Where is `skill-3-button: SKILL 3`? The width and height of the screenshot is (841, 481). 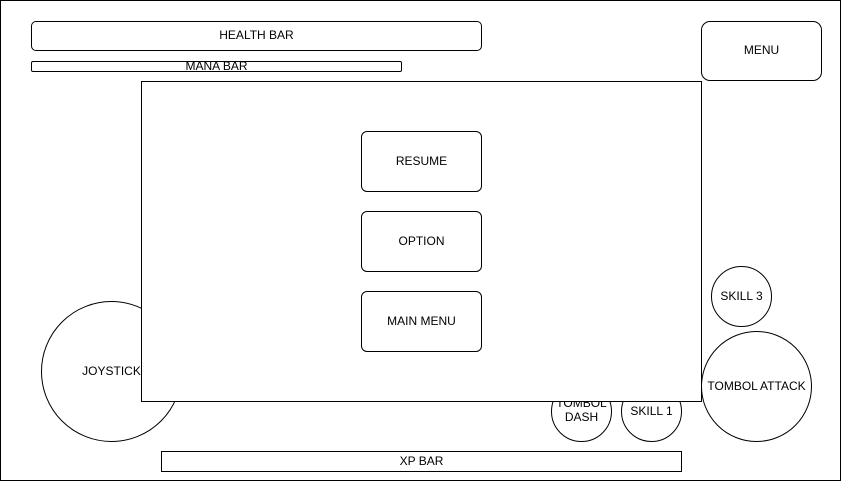
skill-3-button: SKILL 3 is located at coordinates (741, 296).